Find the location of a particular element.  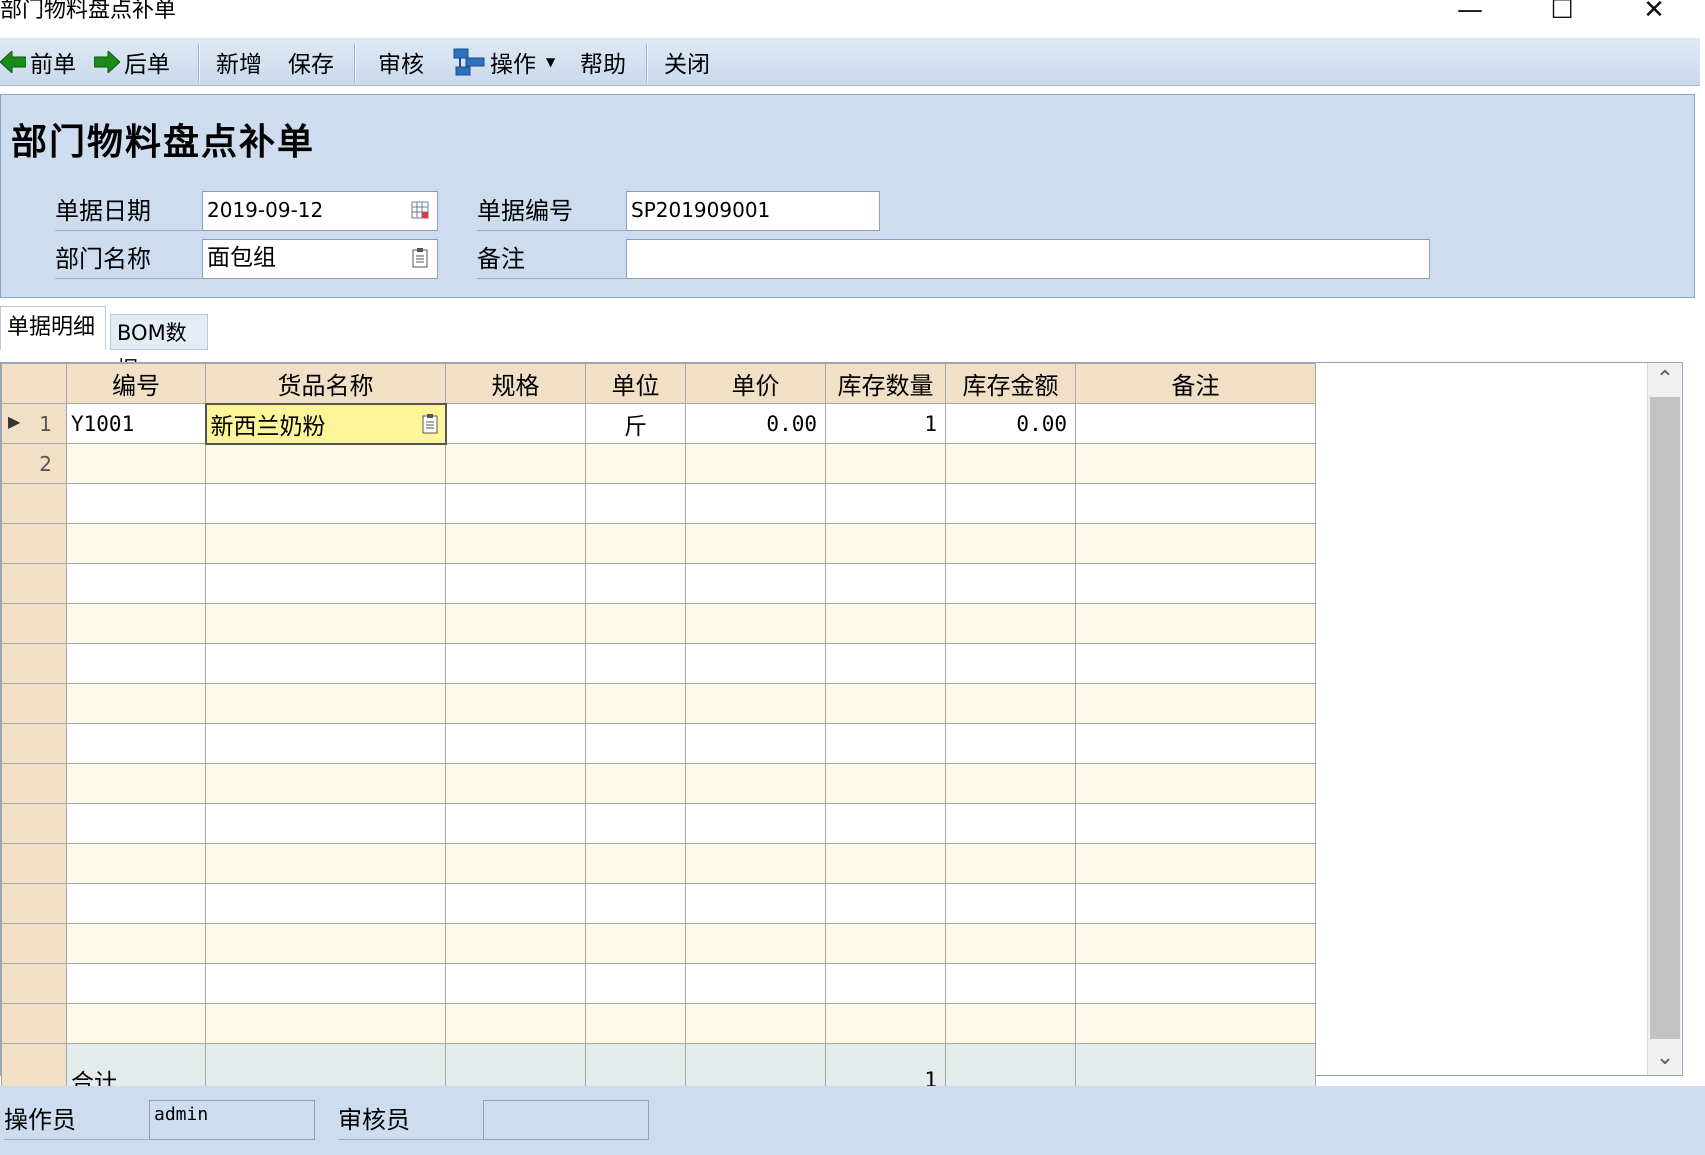

prev-button: 前单 is located at coordinates (38, 62).